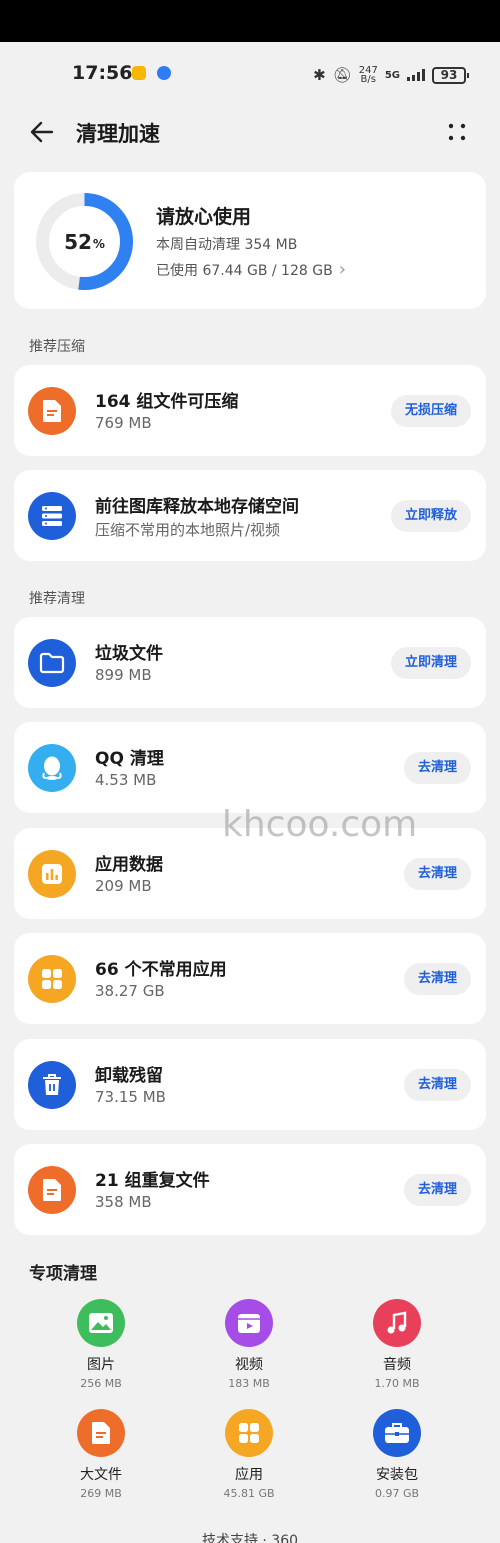  What do you see at coordinates (161, 970) in the screenshot?
I see `clean-item-title: 66 个不常用应用` at bounding box center [161, 970].